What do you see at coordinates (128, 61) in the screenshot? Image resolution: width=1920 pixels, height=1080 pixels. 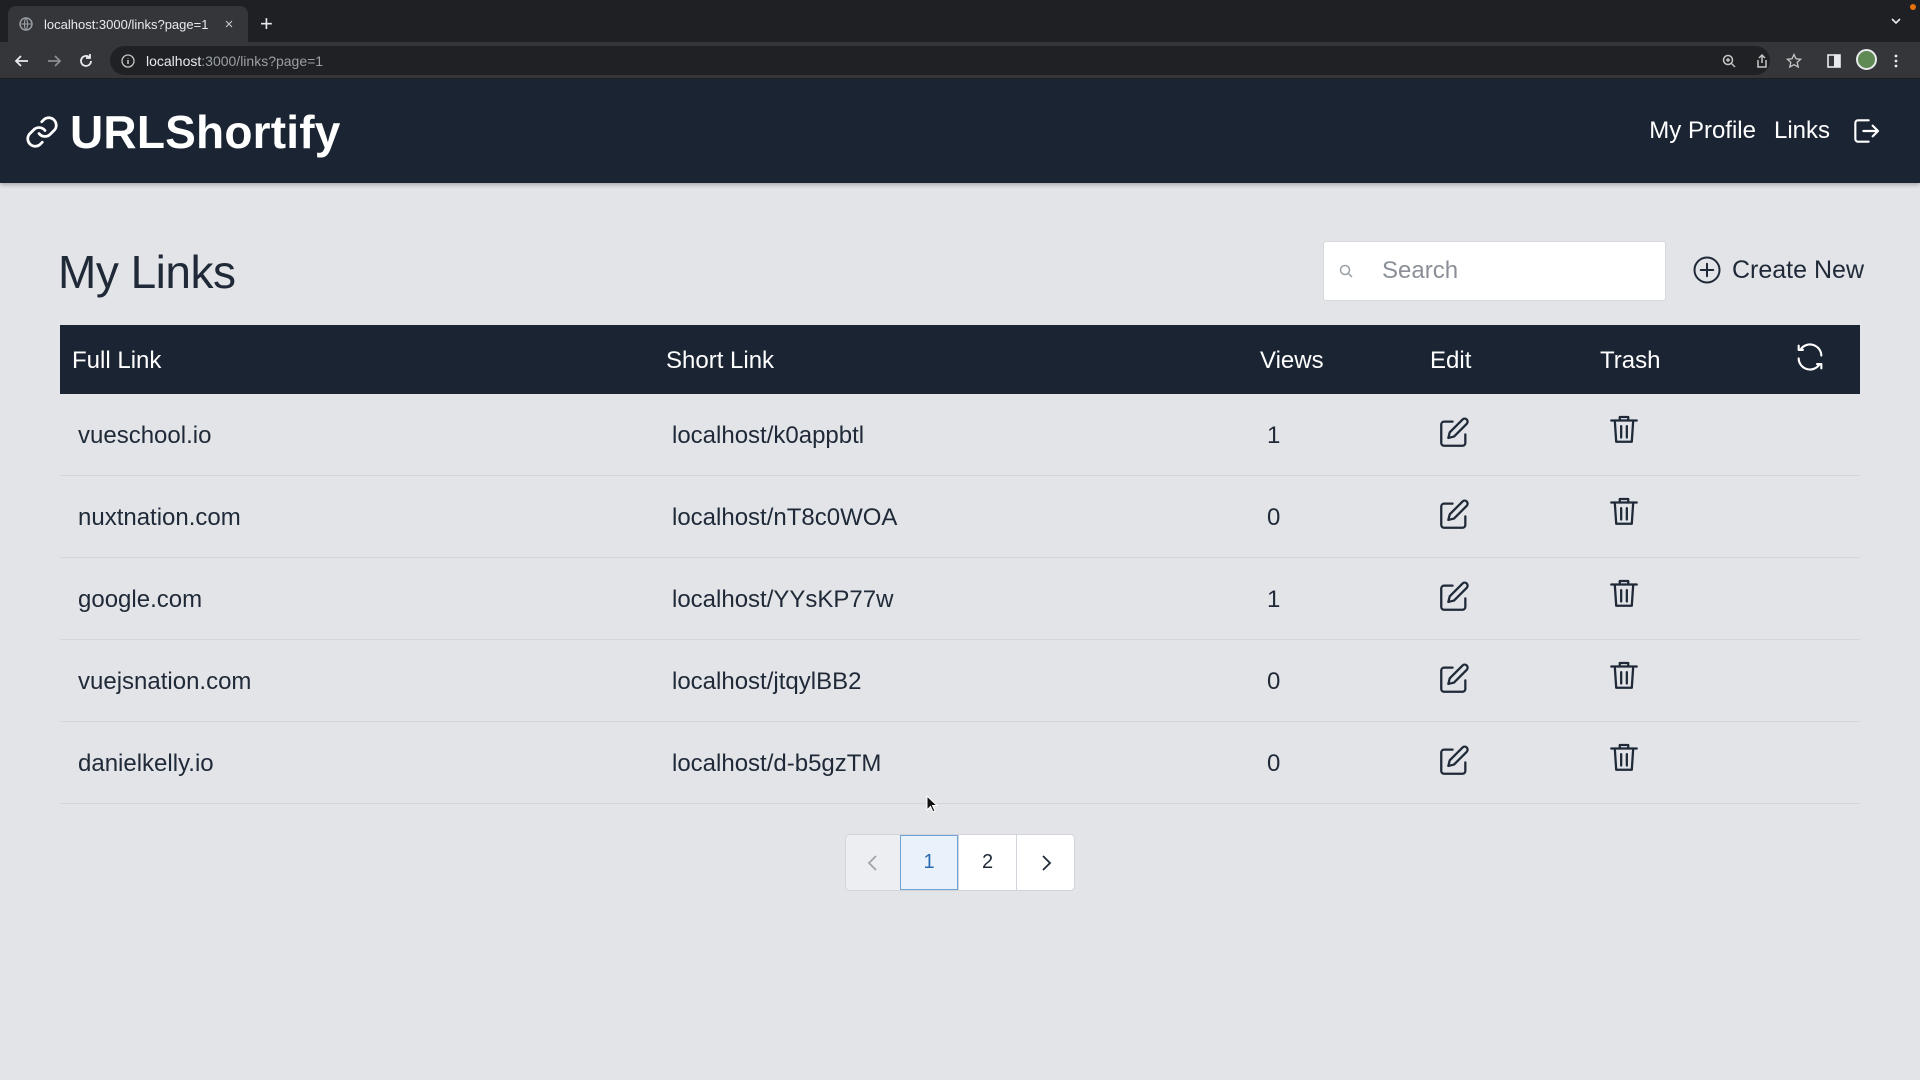 I see `info-icon` at bounding box center [128, 61].